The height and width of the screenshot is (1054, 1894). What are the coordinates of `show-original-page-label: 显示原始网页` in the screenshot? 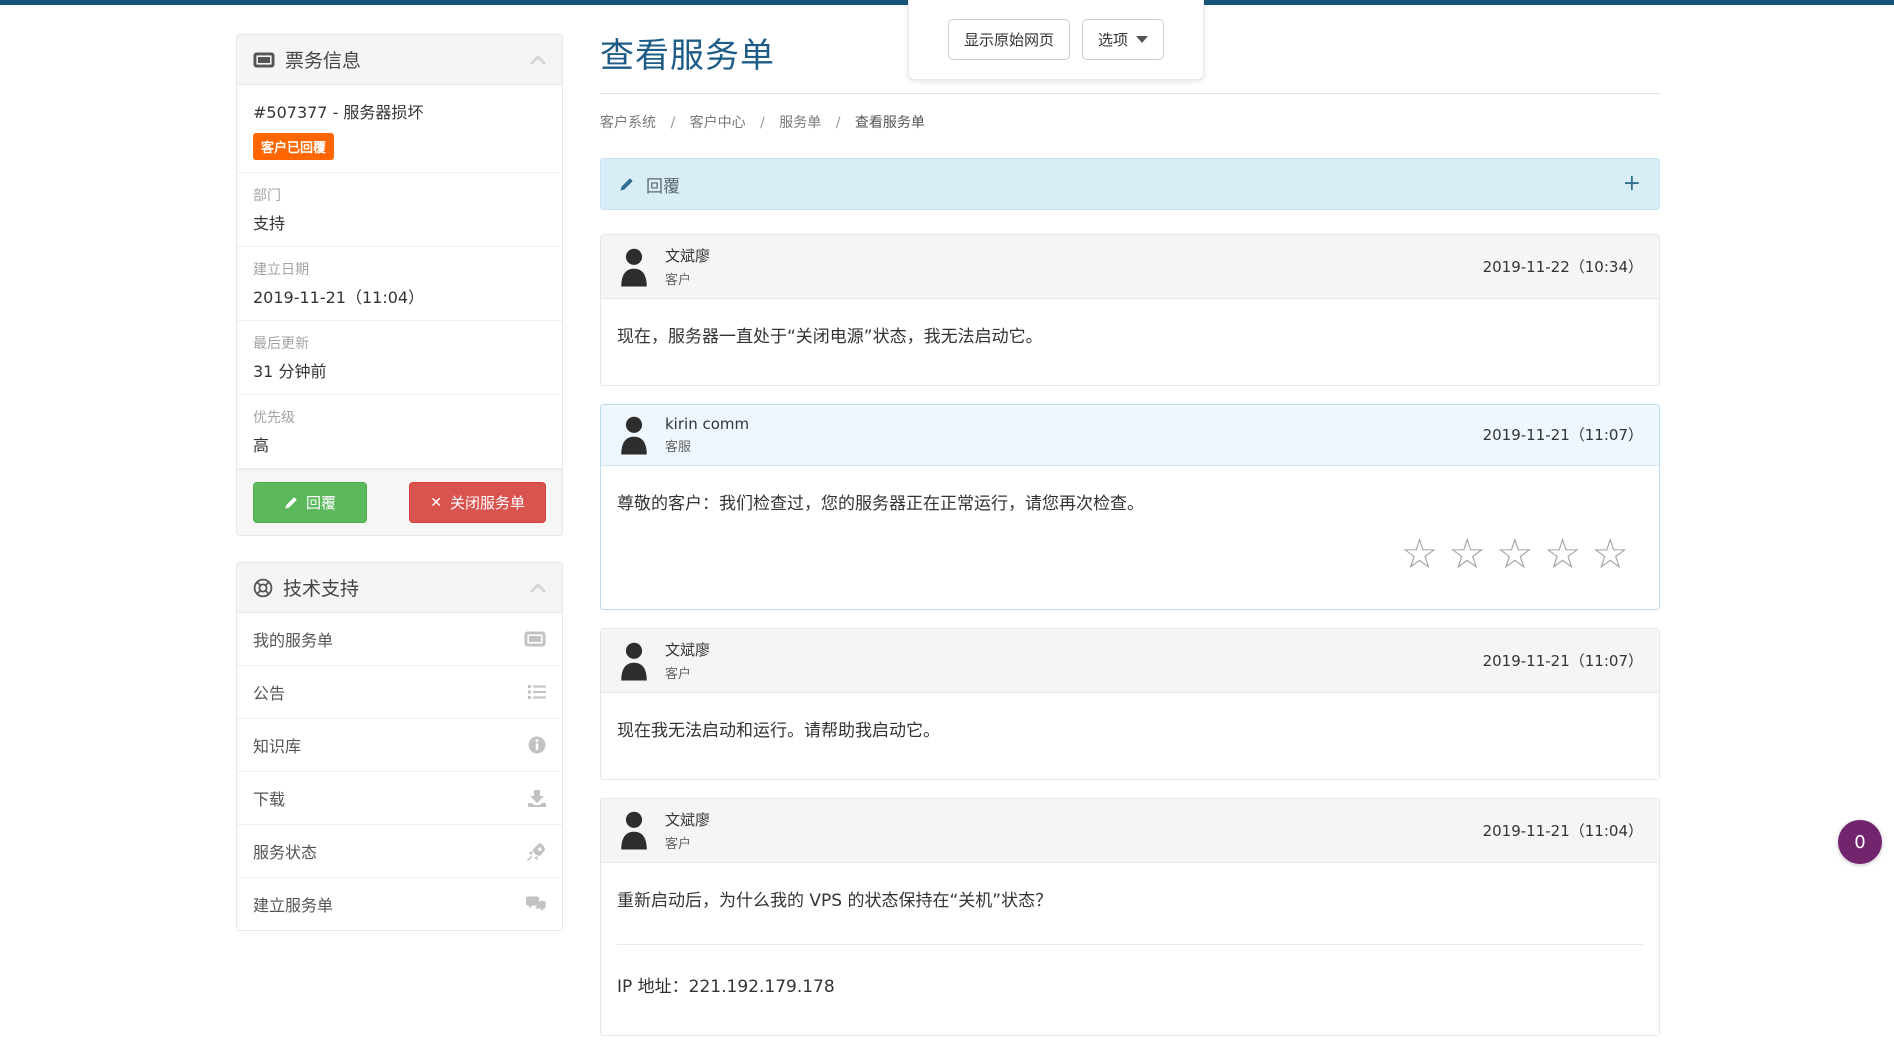 It's located at (1008, 40).